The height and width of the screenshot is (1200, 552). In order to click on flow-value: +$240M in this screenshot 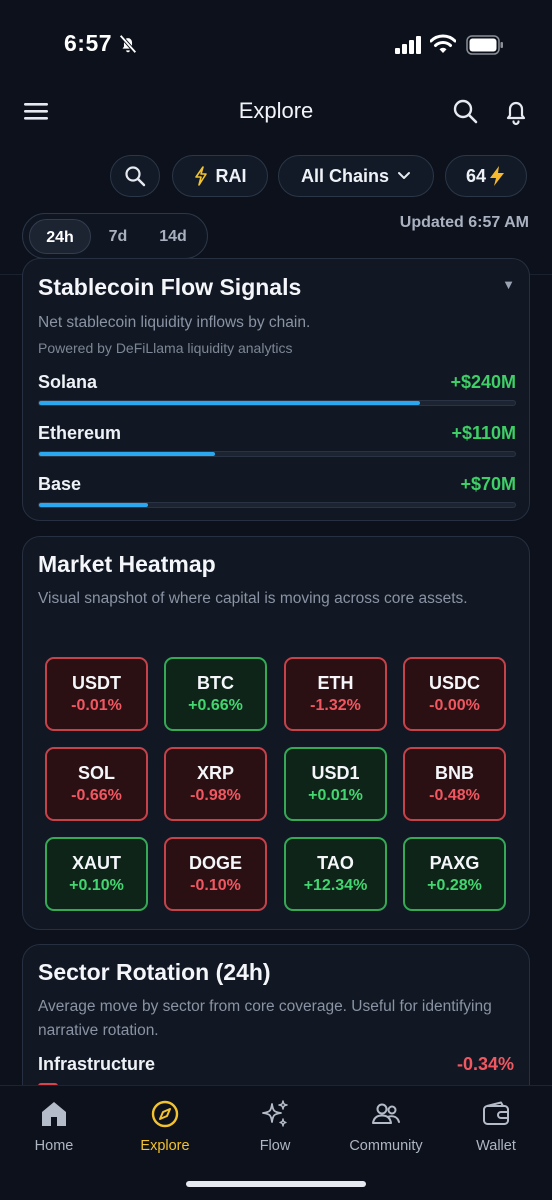, I will do `click(483, 382)`.